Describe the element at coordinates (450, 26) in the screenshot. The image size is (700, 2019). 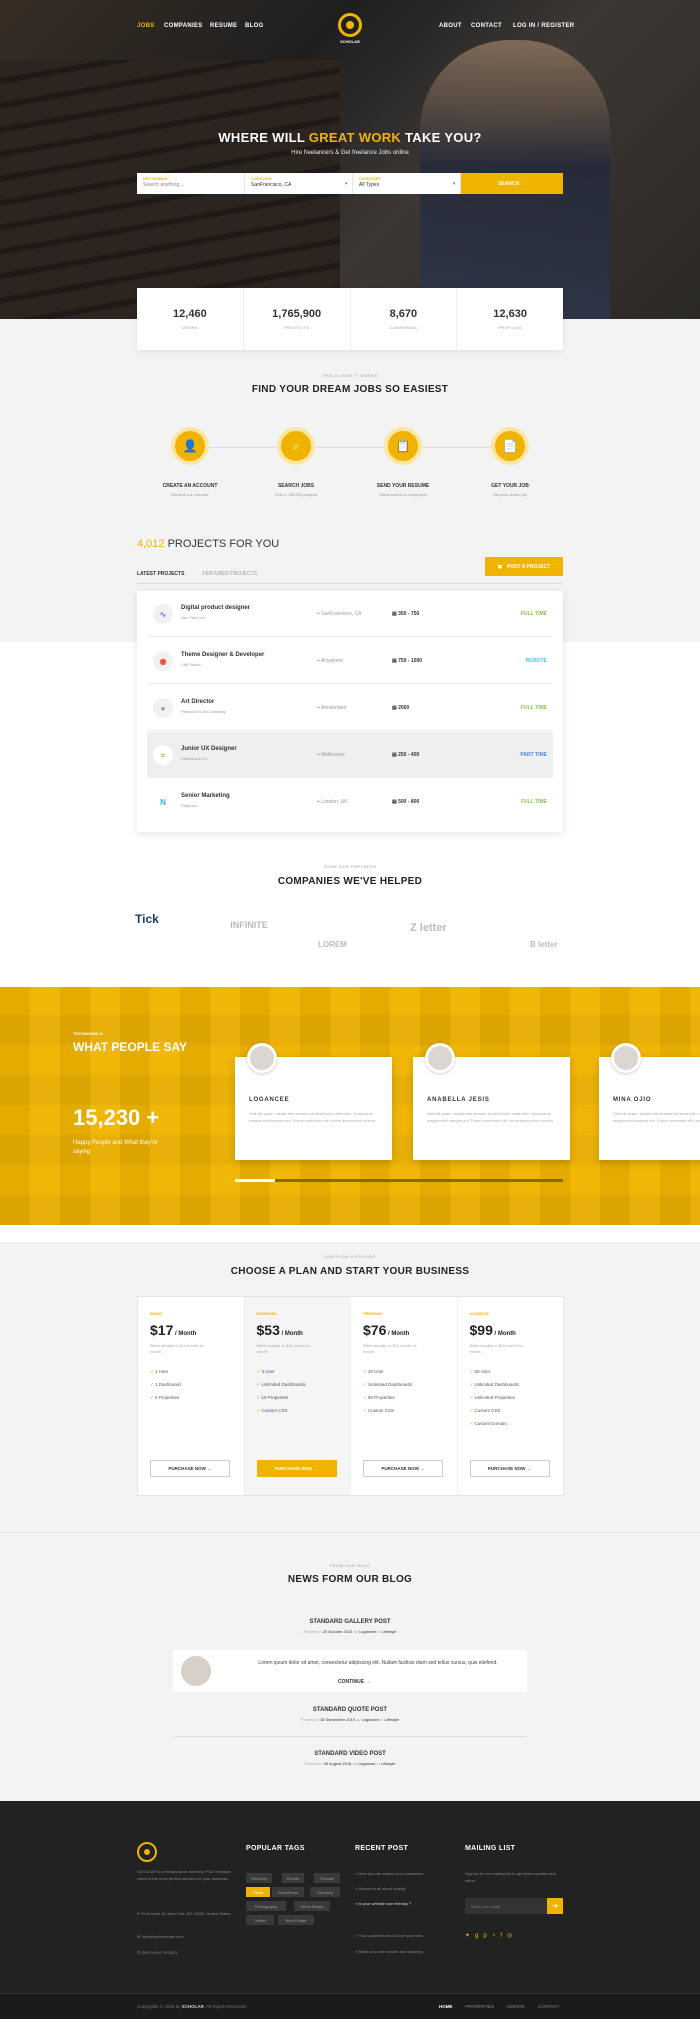
I see `nav-about: ABOUT` at that location.